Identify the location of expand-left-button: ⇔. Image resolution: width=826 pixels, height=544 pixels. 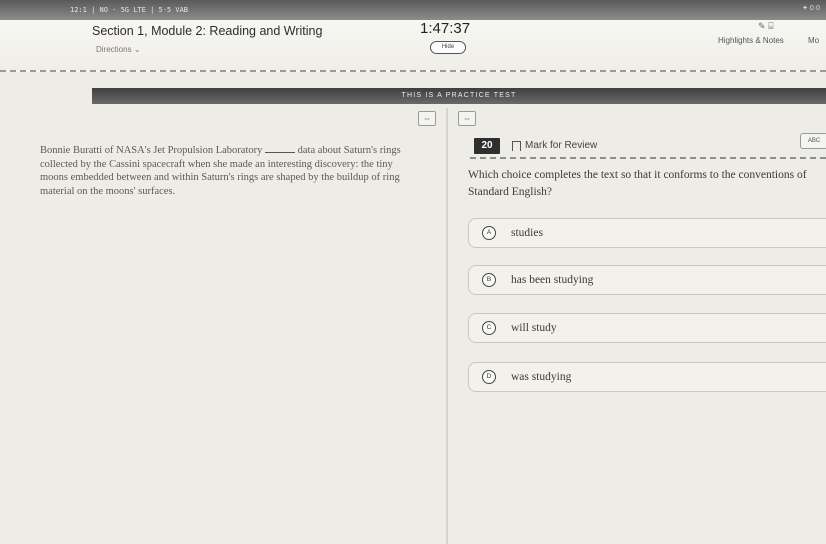
(427, 118).